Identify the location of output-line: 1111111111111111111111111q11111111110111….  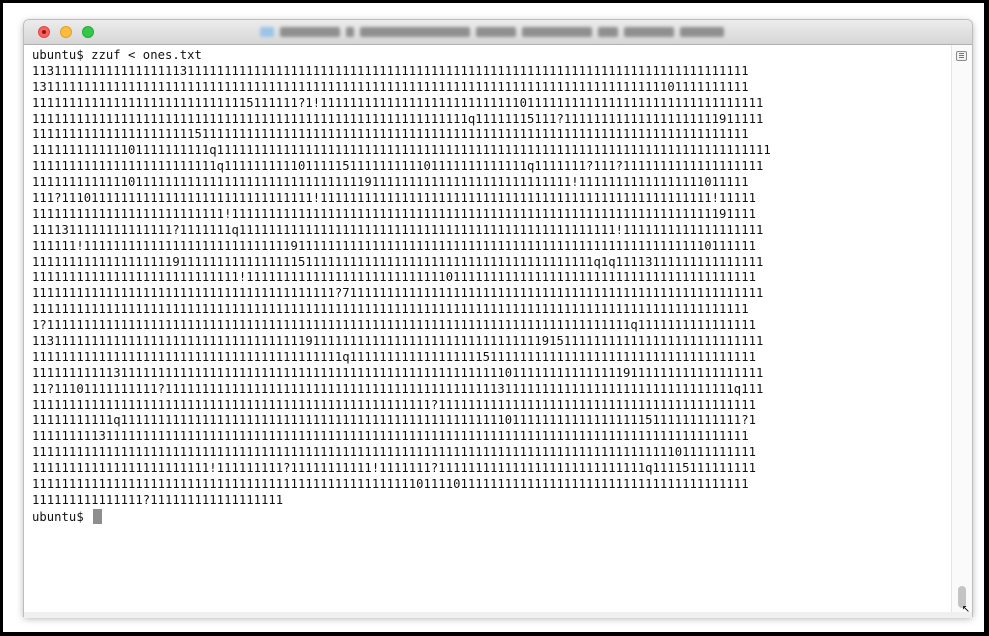
(398, 166).